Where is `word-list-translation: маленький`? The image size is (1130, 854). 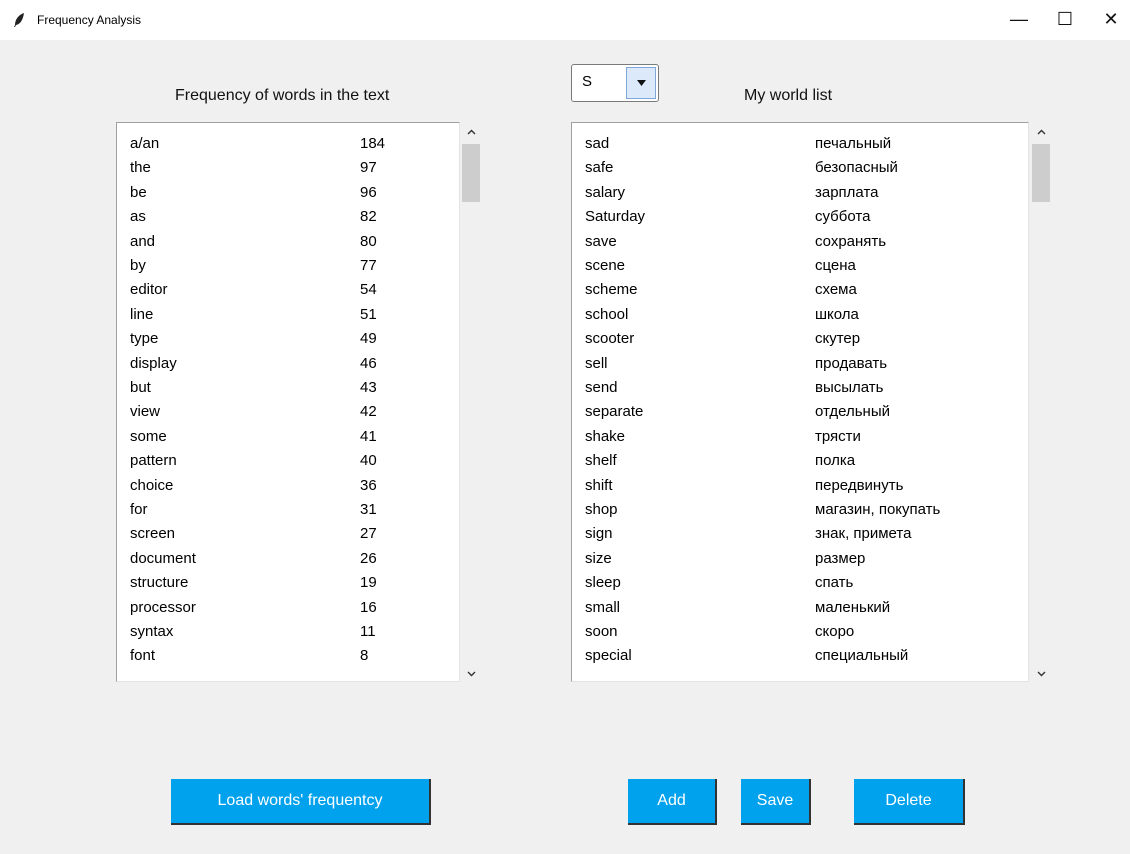 word-list-translation: маленький is located at coordinates (853, 607).